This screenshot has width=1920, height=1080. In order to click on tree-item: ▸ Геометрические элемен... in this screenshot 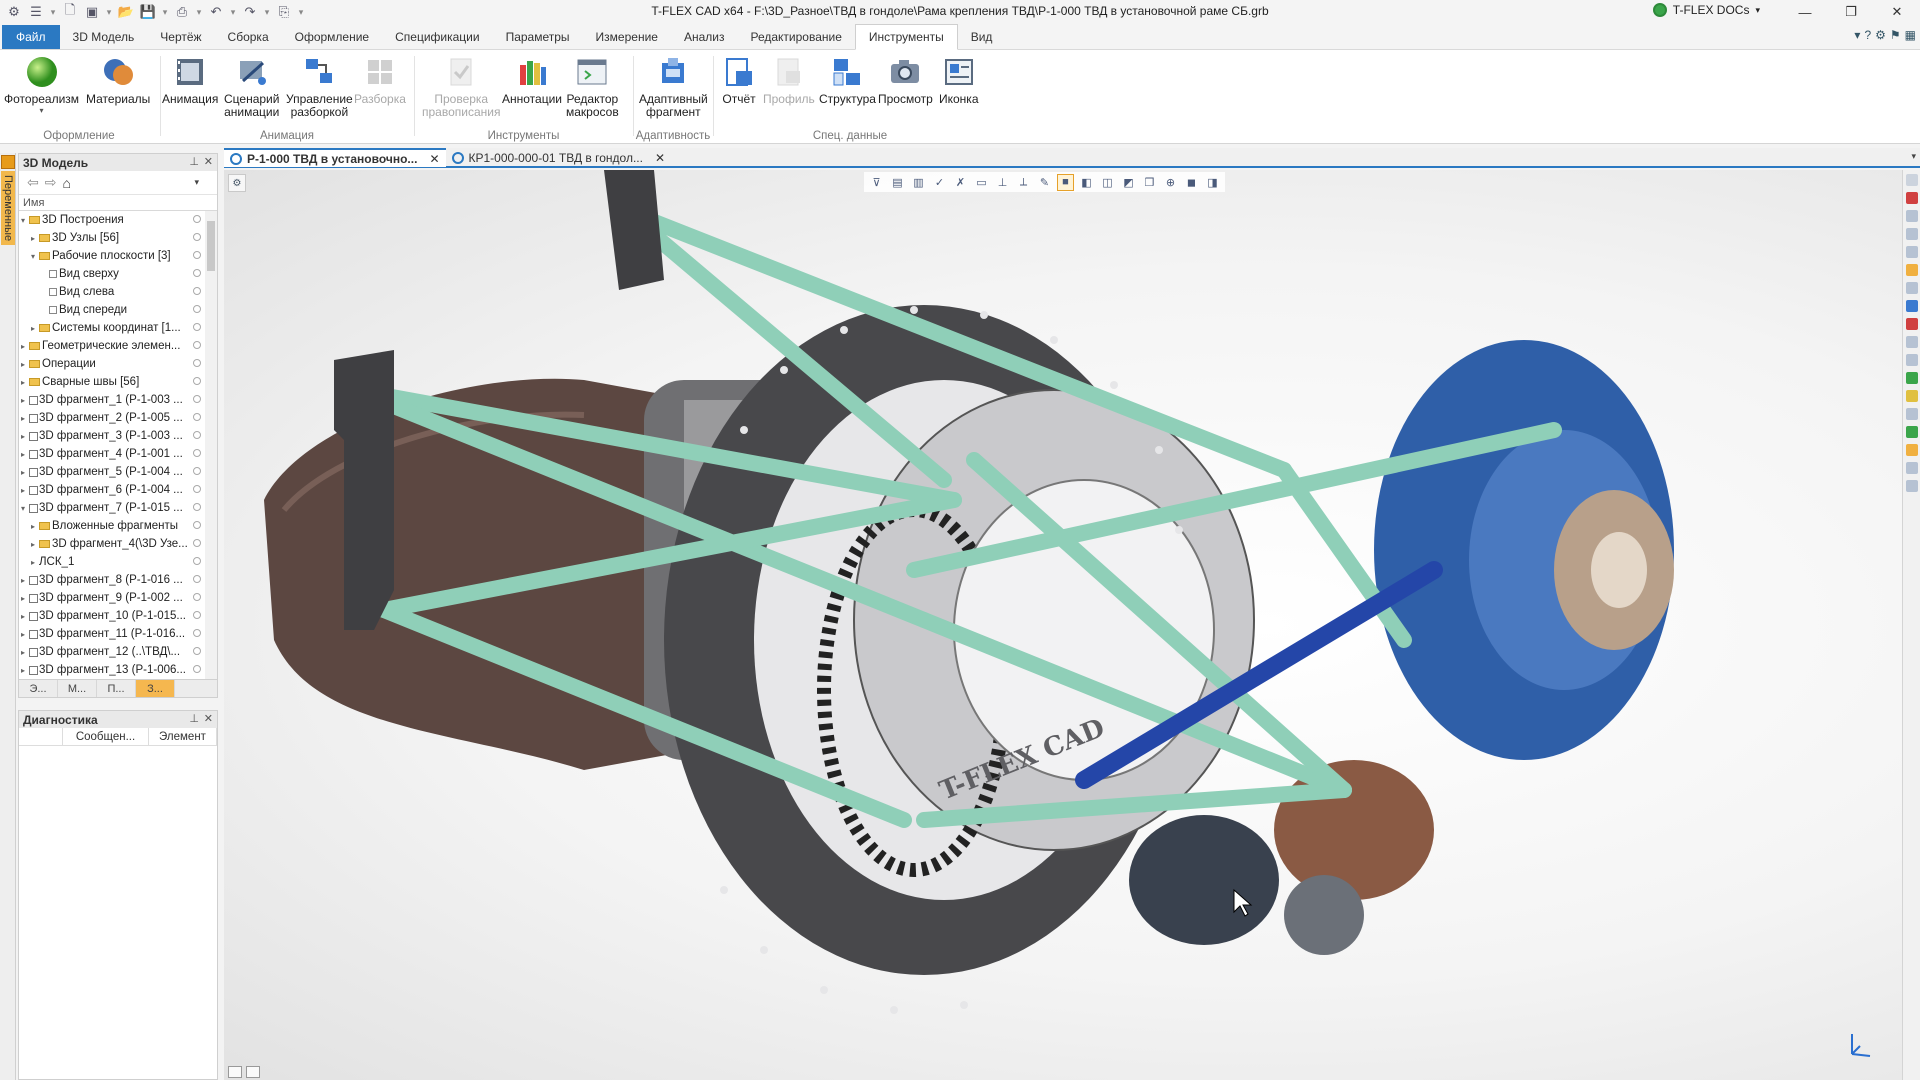, I will do `click(118, 346)`.